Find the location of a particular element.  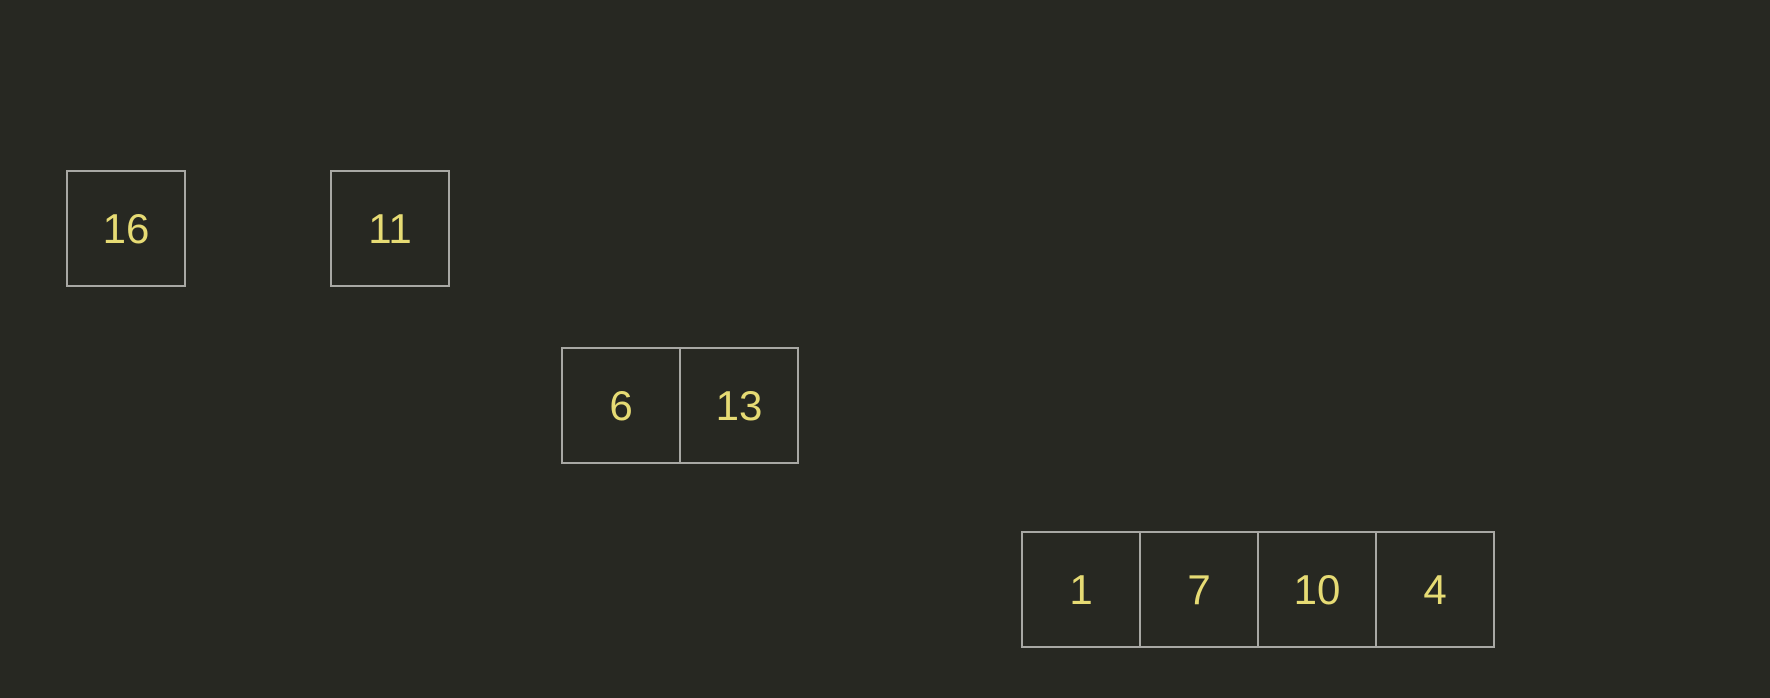

number-box: 13 is located at coordinates (740, 405).